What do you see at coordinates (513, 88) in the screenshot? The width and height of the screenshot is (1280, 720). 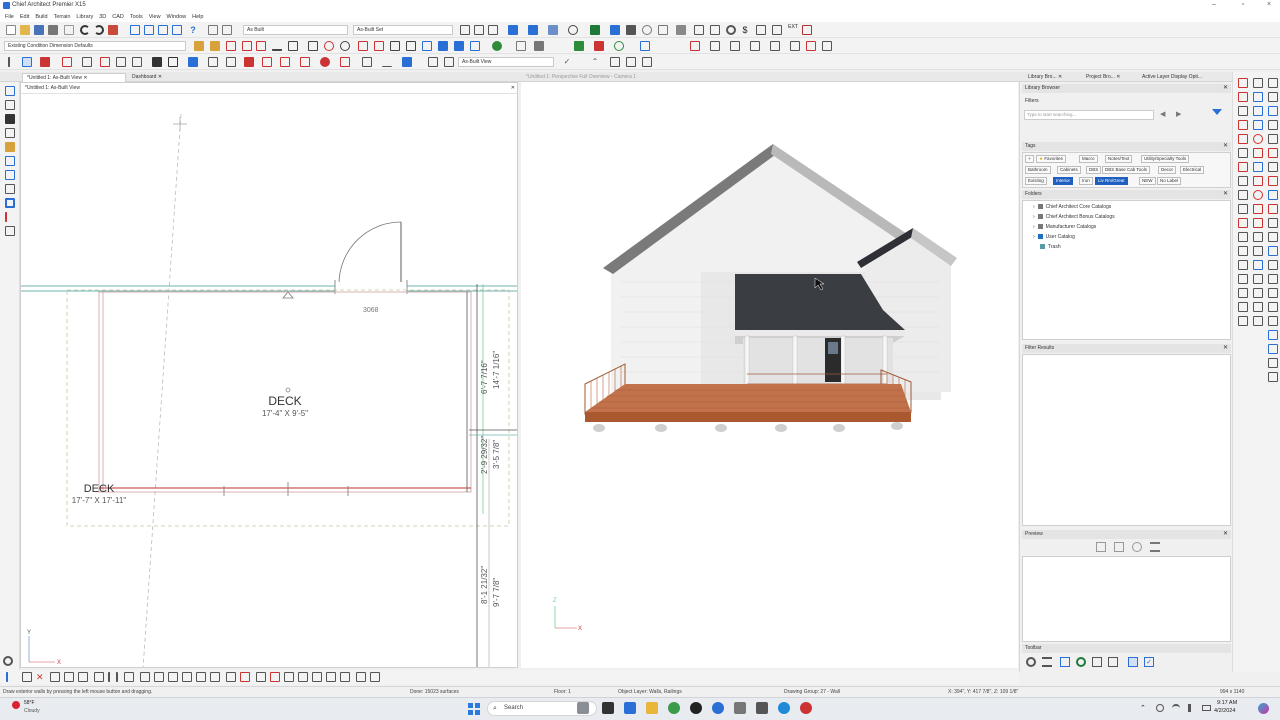 I see `plan-close-icon: ✕` at bounding box center [513, 88].